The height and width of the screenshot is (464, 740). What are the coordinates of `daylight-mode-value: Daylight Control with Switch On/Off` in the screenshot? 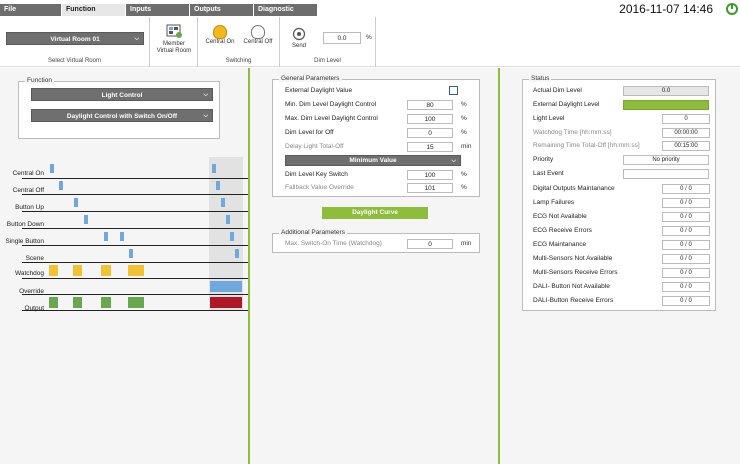 It's located at (122, 116).